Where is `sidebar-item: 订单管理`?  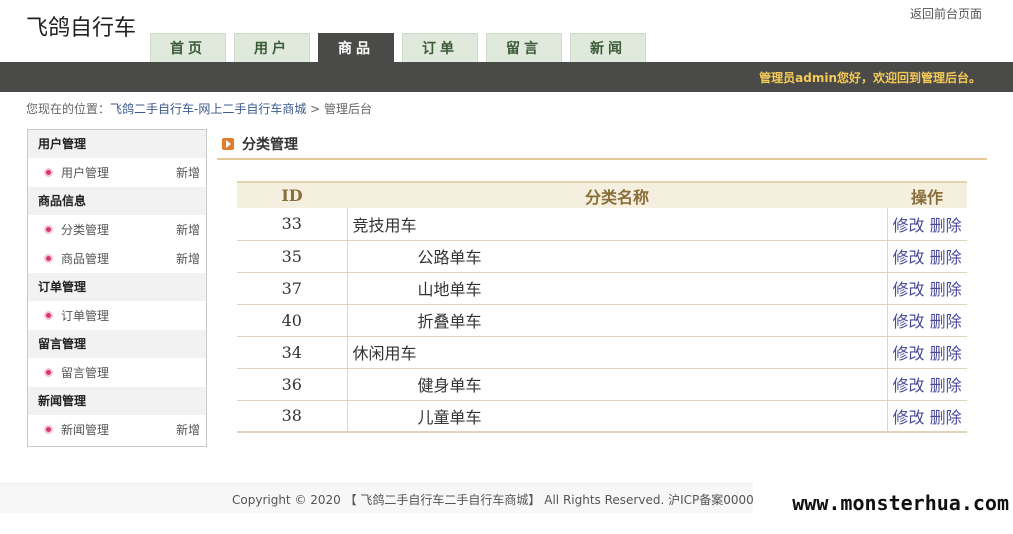
sidebar-item: 订单管理 is located at coordinates (117, 315).